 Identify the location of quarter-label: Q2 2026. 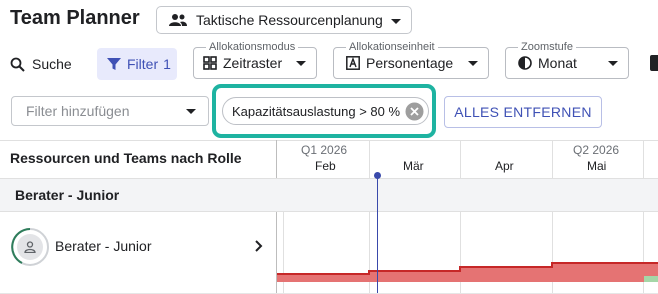
(596, 150).